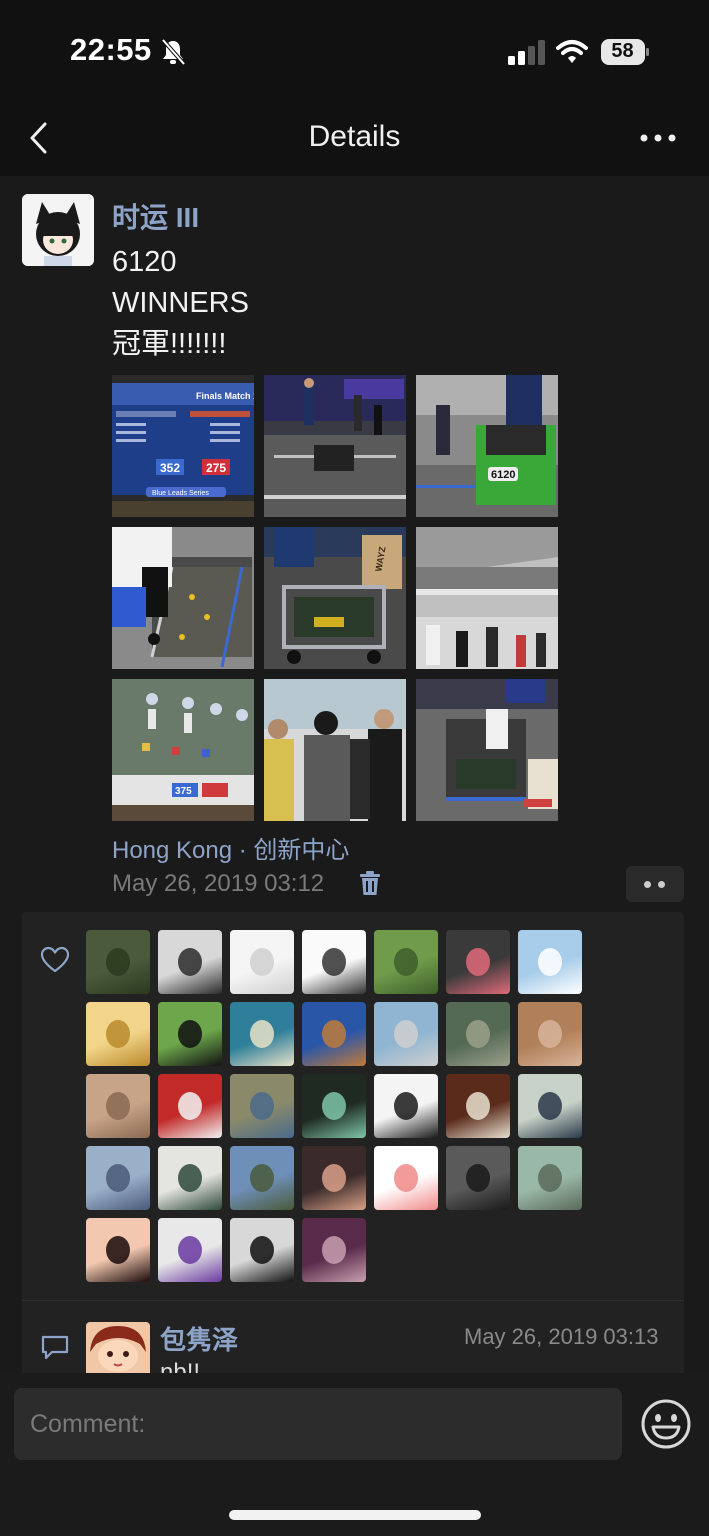  I want to click on like-avatar-kitten, so click(118, 1106).